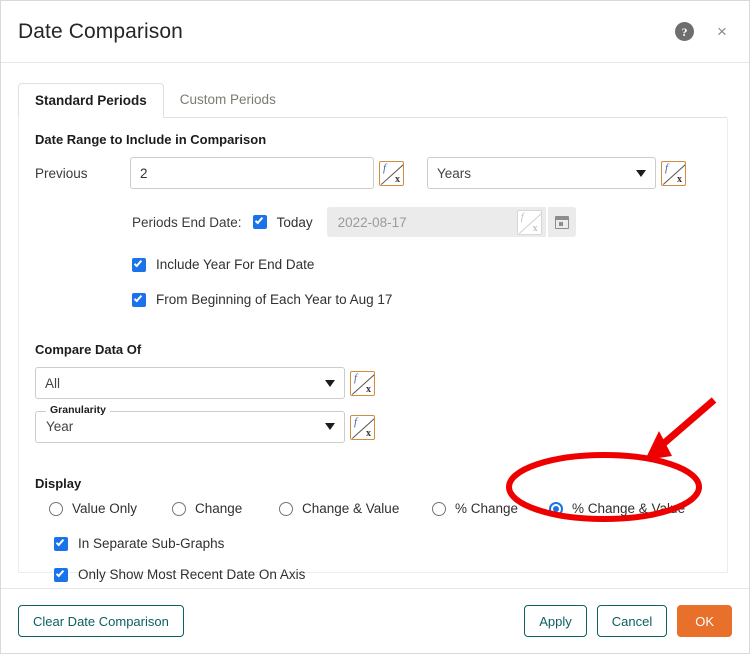  Describe the element at coordinates (61, 543) in the screenshot. I see `separate-subgraphs-checkbox` at that location.